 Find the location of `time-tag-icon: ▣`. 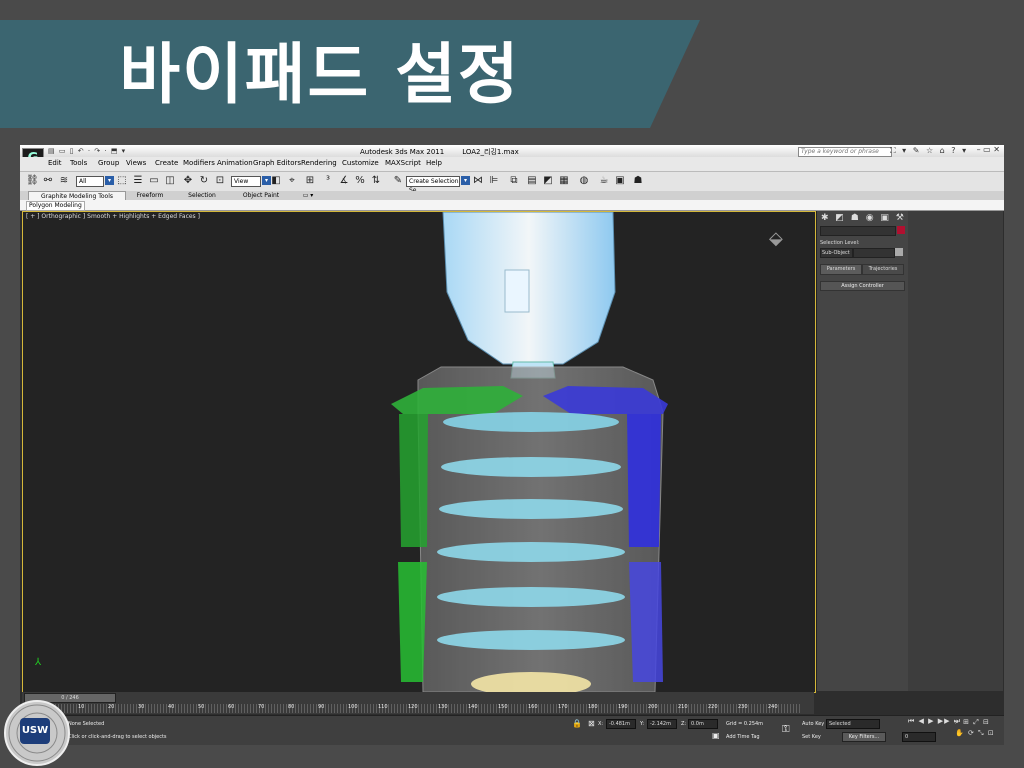

time-tag-icon: ▣ is located at coordinates (716, 735).